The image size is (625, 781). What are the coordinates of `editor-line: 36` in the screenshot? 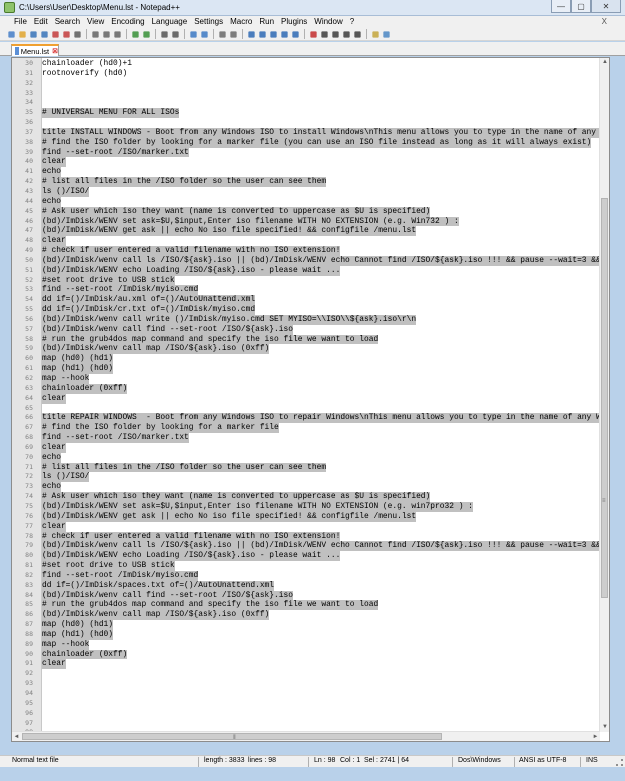 It's located at (306, 123).